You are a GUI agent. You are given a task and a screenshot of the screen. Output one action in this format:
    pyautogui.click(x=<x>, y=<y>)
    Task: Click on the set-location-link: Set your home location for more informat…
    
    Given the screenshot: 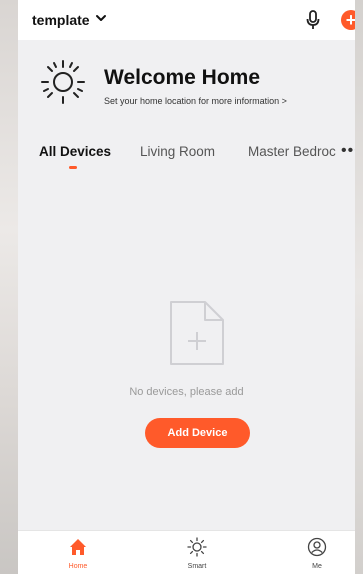 What is the action you would take?
    pyautogui.click(x=195, y=101)
    